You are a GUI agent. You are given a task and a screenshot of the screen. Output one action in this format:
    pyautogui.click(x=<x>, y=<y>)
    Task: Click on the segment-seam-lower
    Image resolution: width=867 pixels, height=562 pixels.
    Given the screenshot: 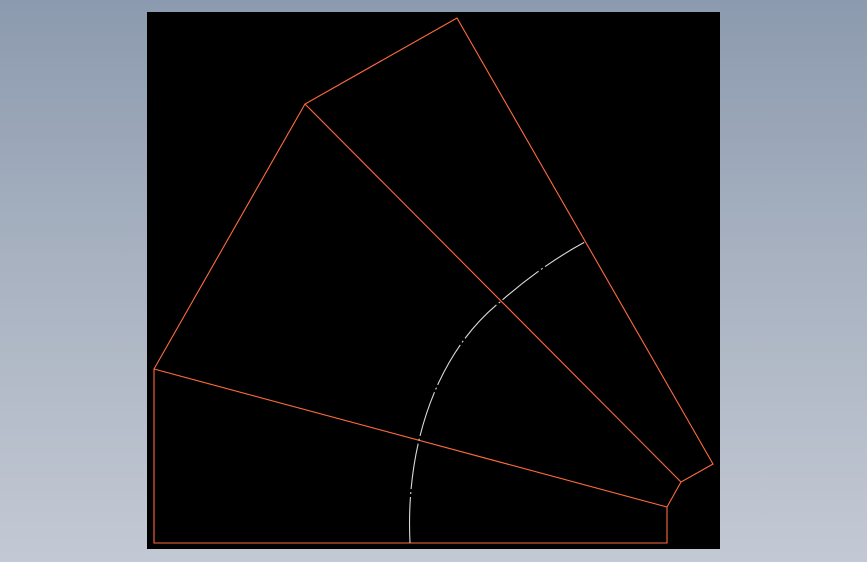 What is the action you would take?
    pyautogui.click(x=410, y=438)
    